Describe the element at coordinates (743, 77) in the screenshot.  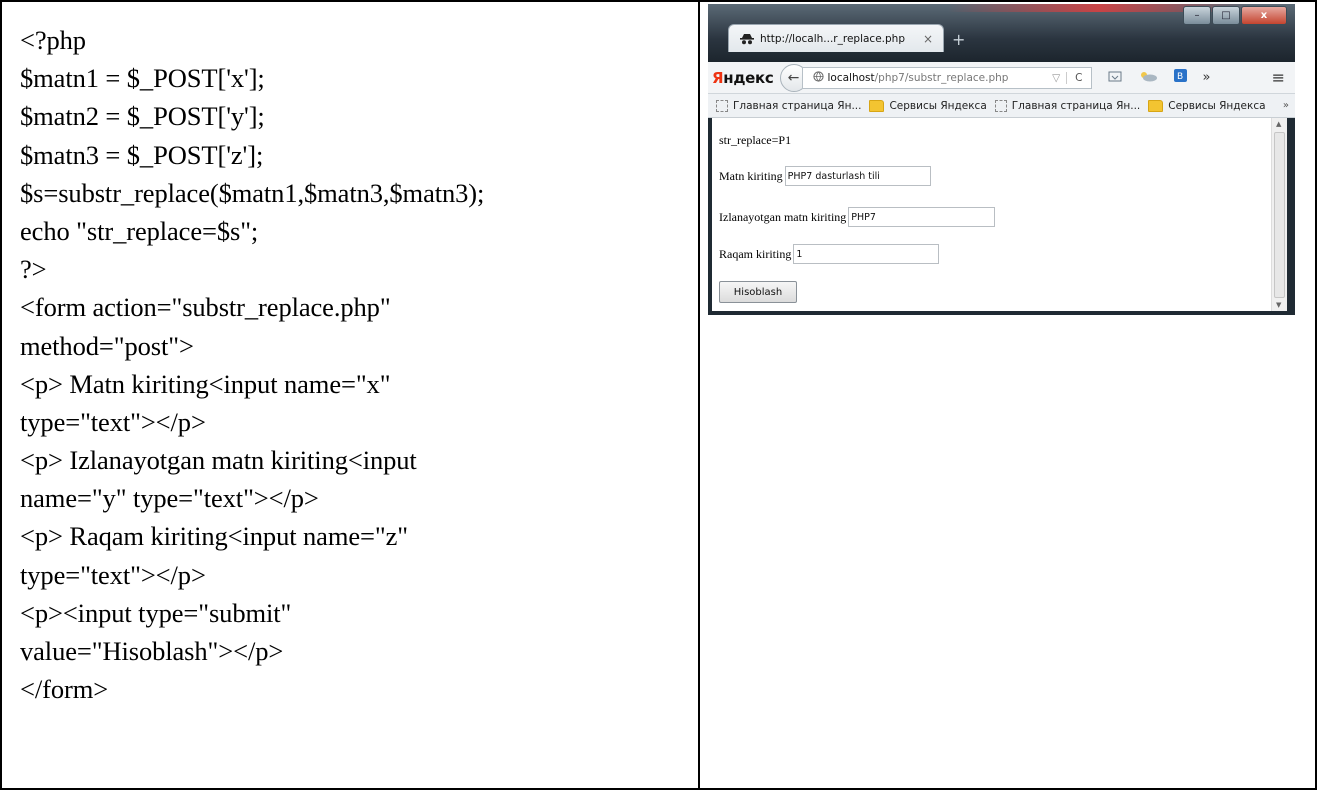
I see `yandex-logo: Яндекс` at that location.